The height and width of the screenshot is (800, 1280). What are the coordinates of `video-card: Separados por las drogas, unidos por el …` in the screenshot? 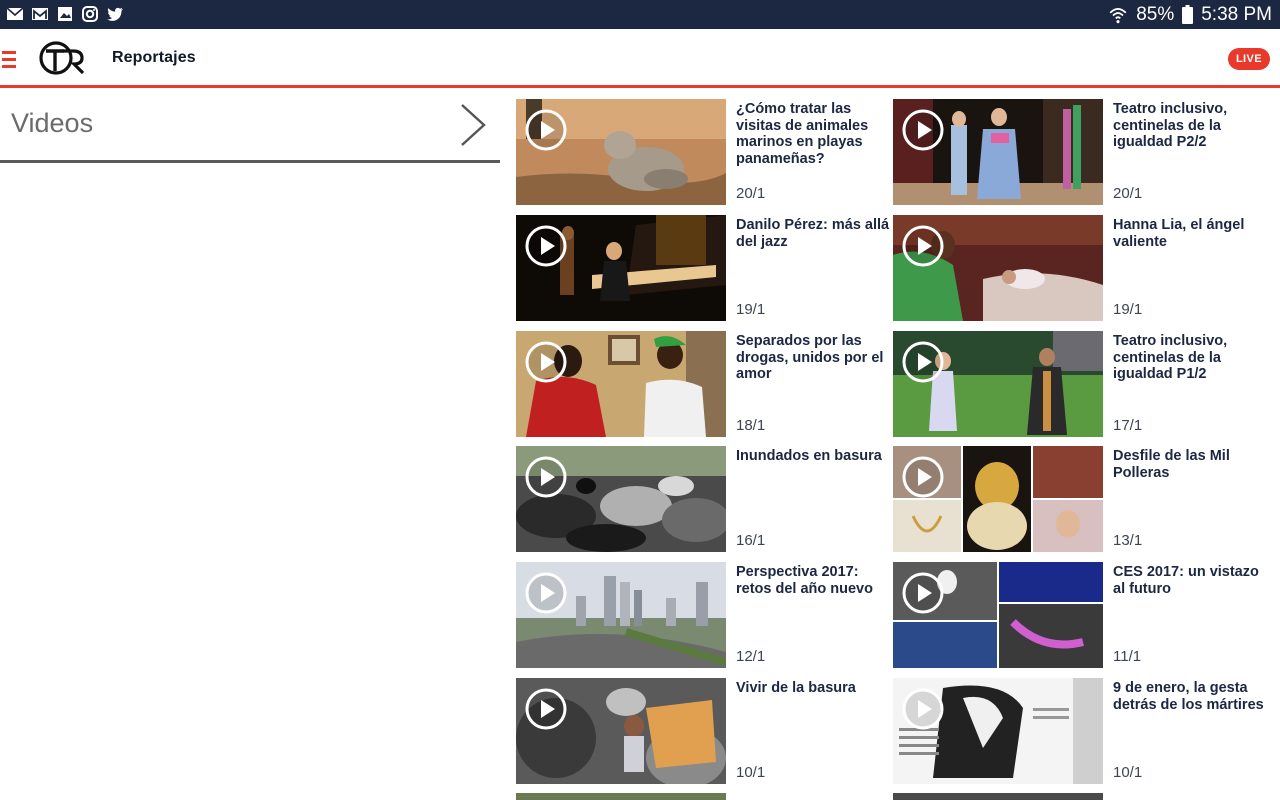 It's located at (705, 384).